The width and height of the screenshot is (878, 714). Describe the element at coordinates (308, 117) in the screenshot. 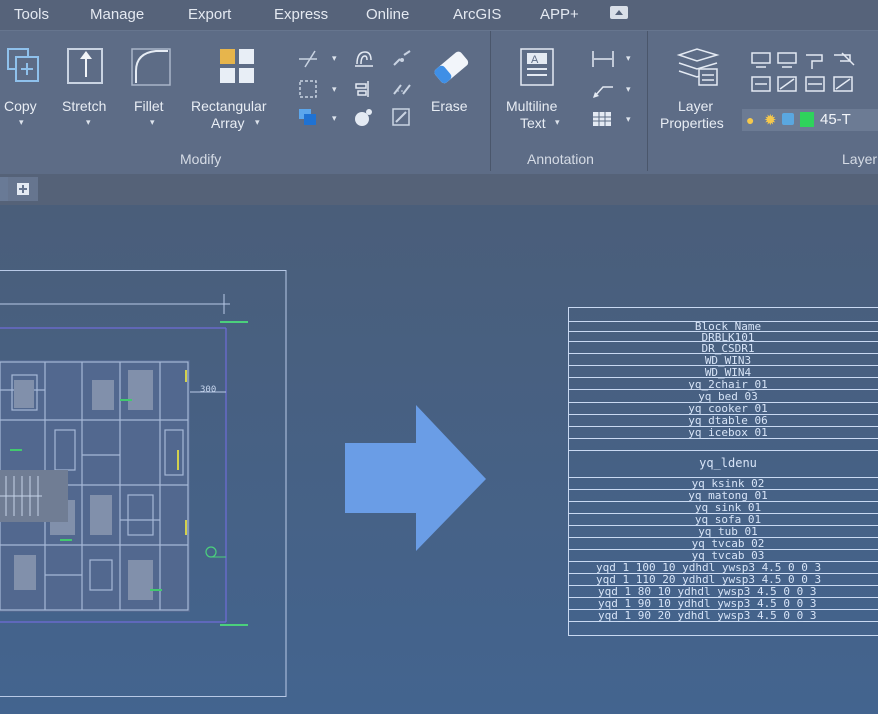

I see `move-copy-icon` at that location.